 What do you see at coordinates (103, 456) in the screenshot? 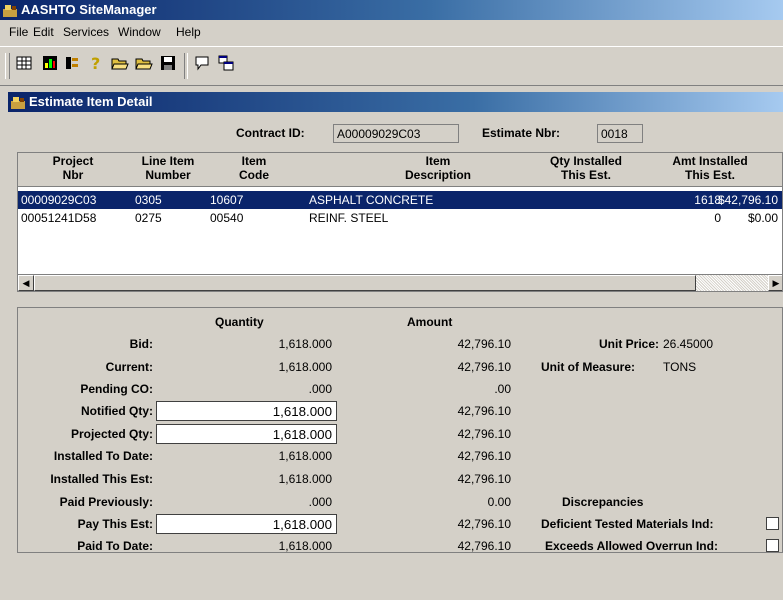
I see `installed-to-date-label: Installed To Date:` at bounding box center [103, 456].